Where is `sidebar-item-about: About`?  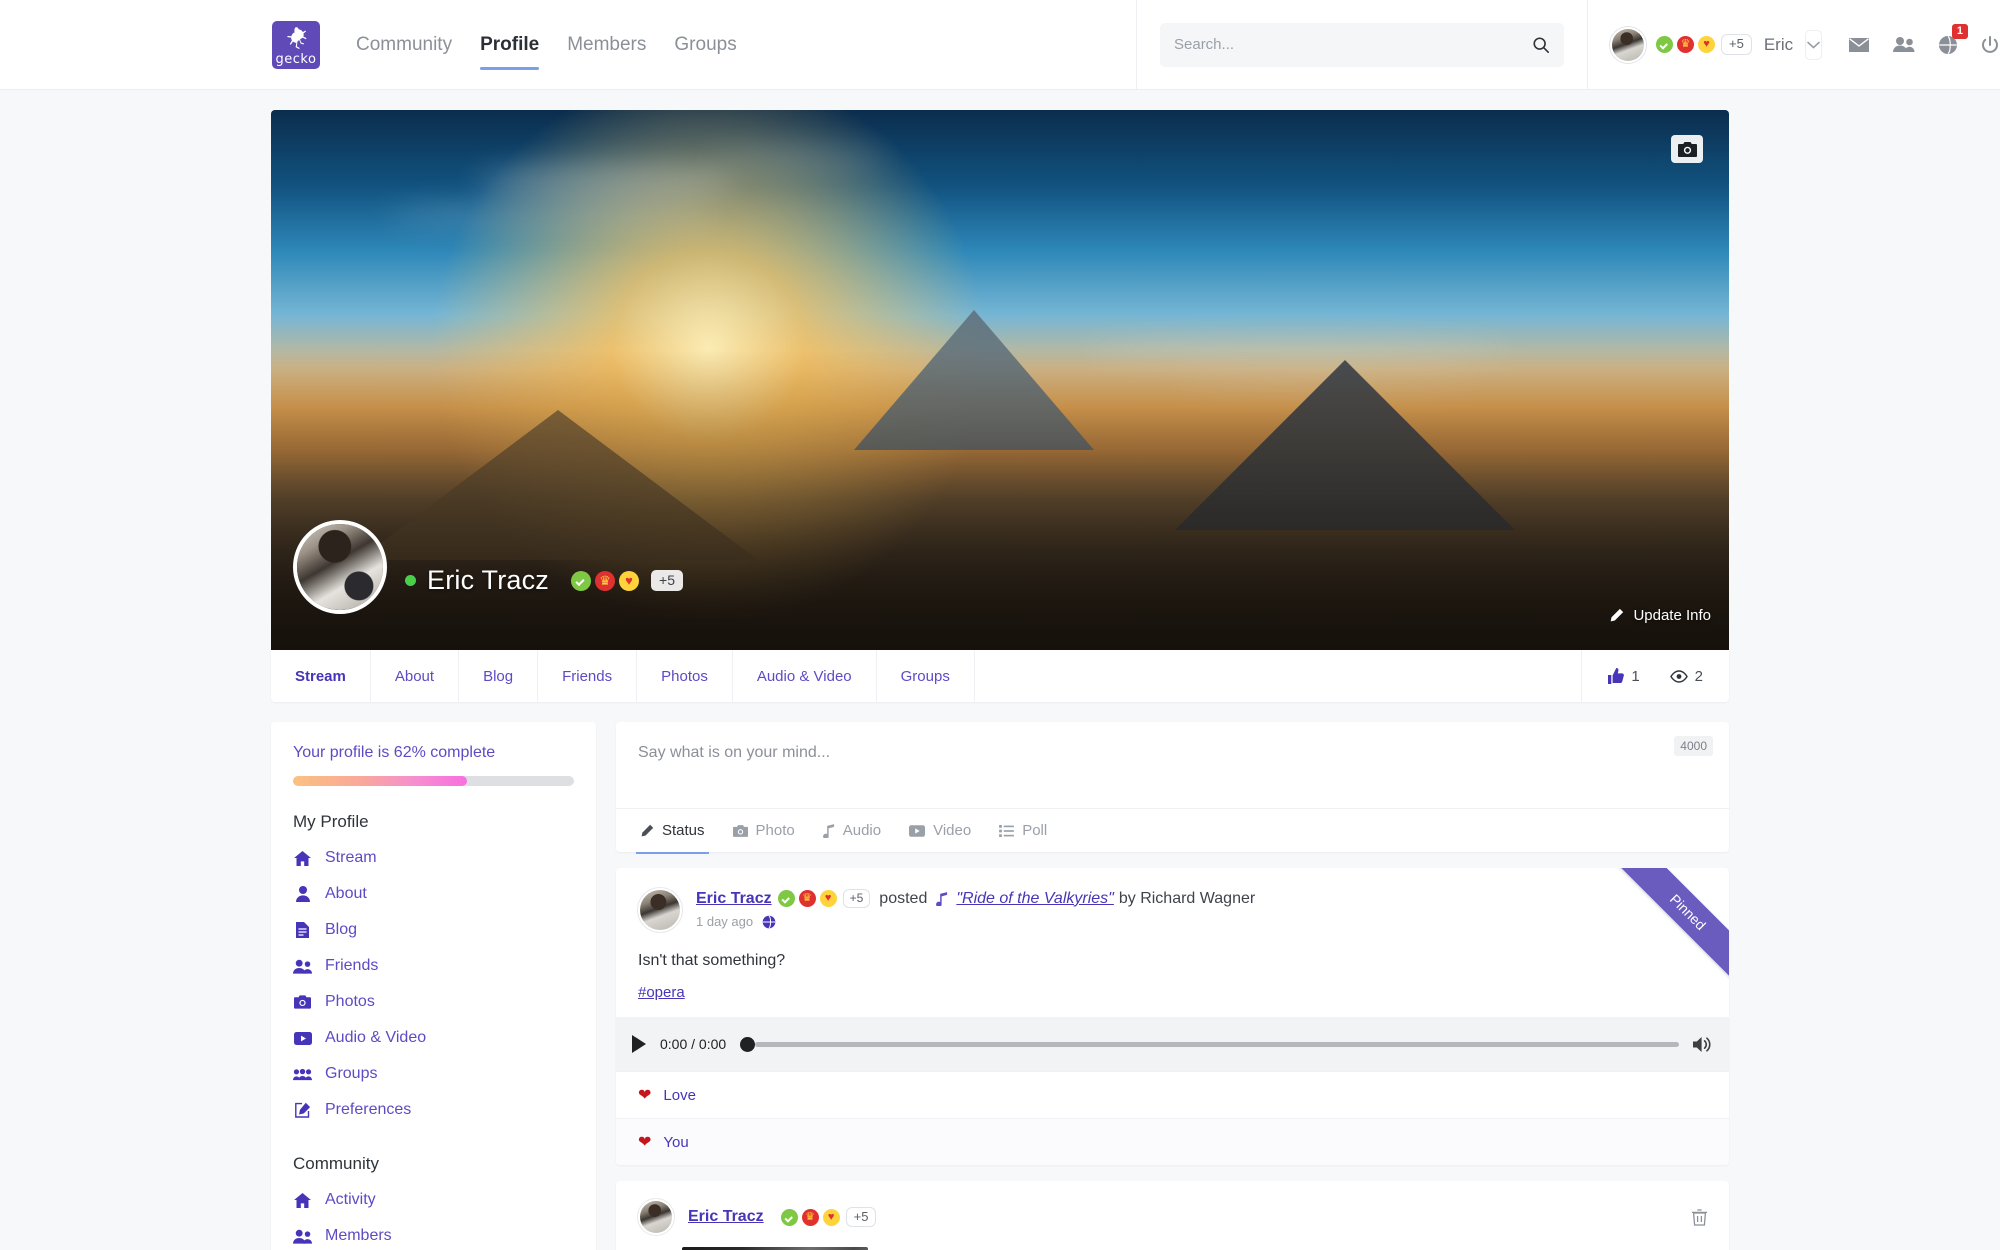 sidebar-item-about: About is located at coordinates (433, 894).